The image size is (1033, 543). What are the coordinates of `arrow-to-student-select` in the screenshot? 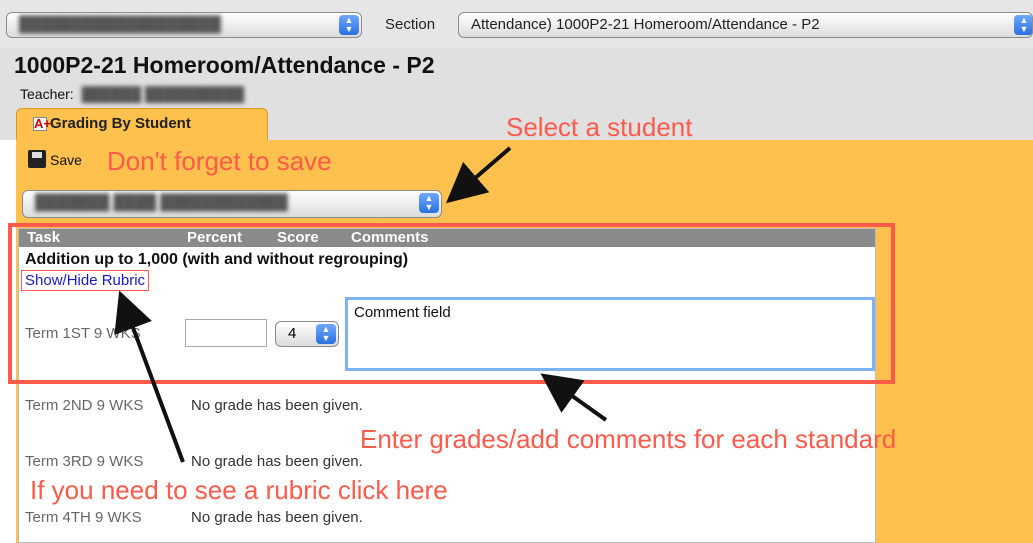 It's located at (478, 175).